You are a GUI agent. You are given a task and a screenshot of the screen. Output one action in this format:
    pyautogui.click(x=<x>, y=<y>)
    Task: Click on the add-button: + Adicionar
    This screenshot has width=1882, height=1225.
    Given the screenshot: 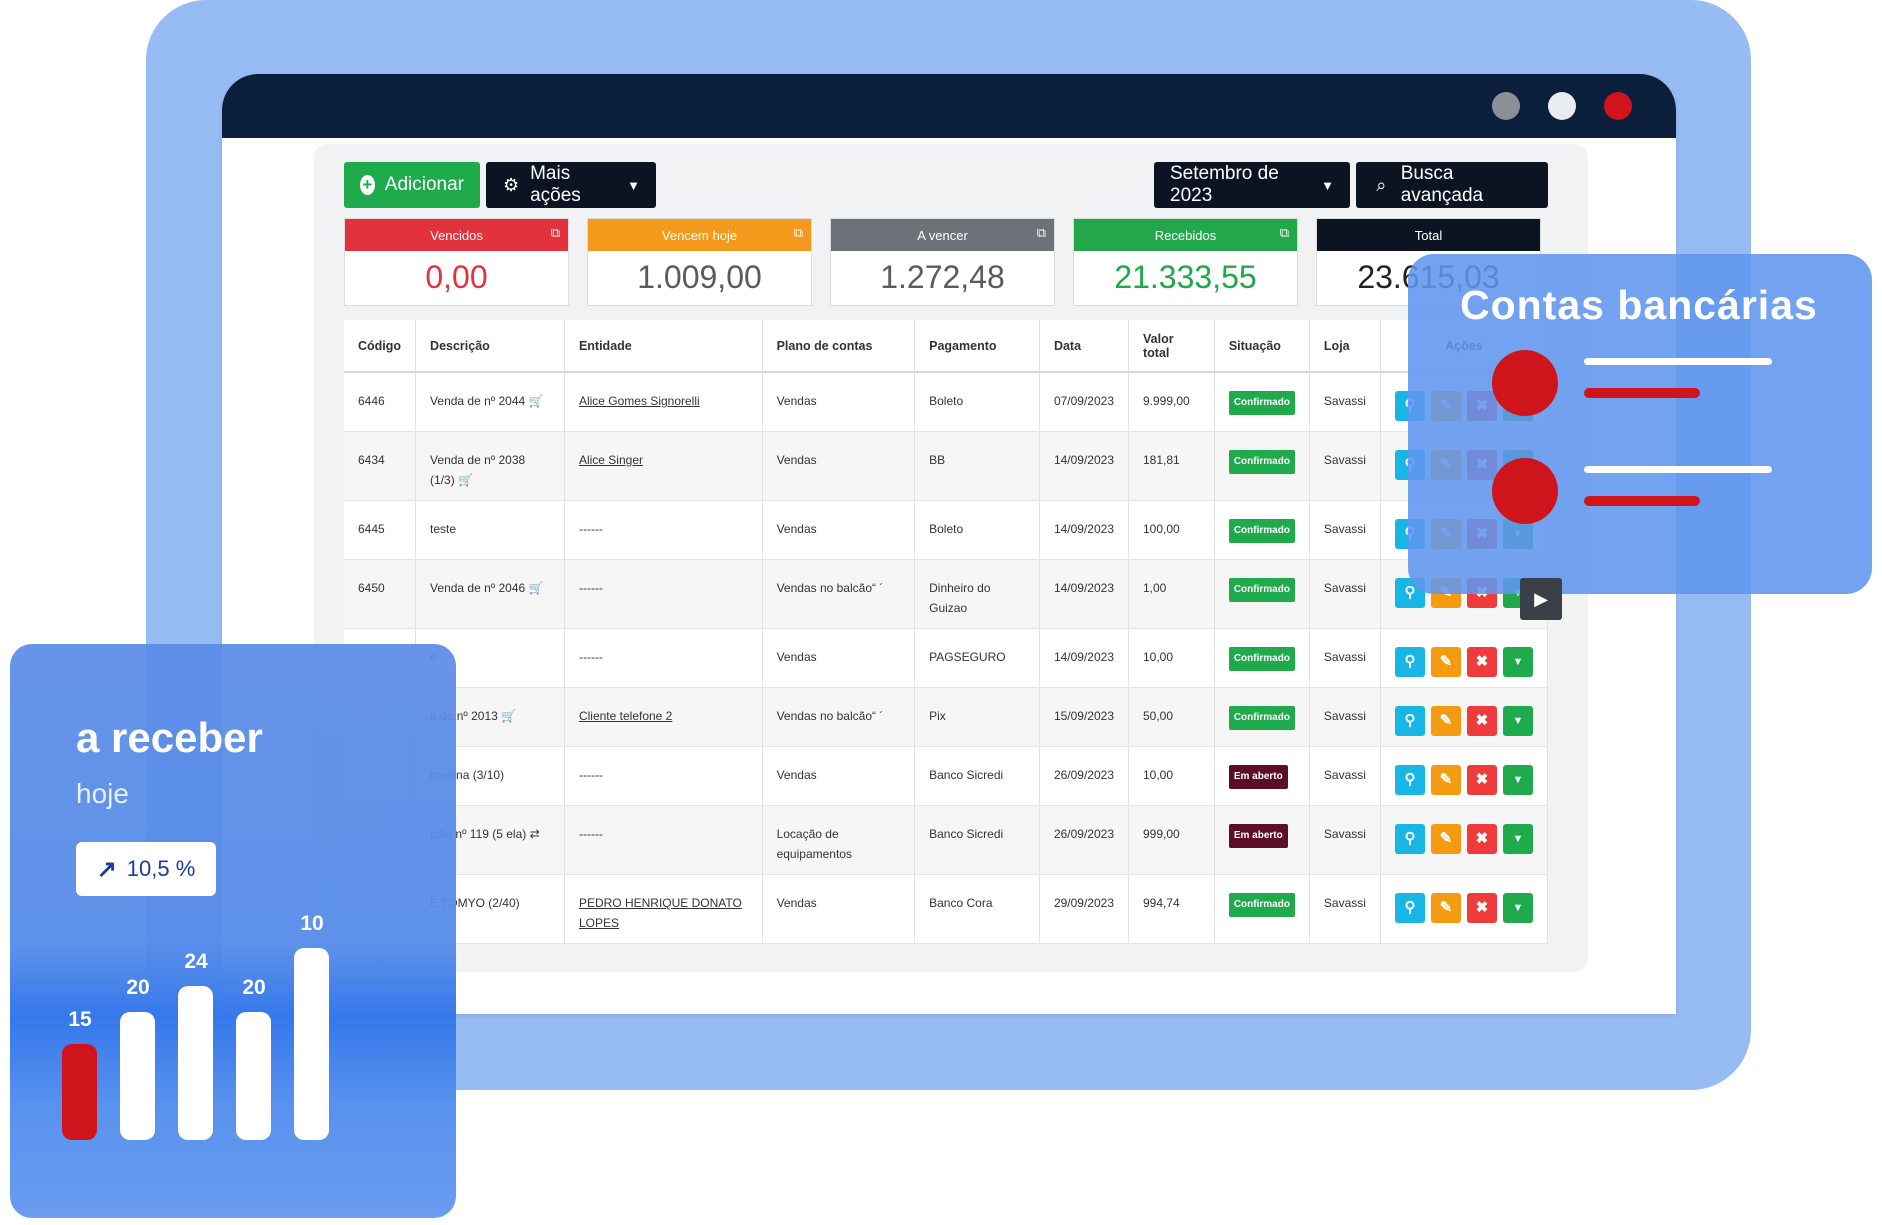 What is the action you would take?
    pyautogui.click(x=412, y=185)
    